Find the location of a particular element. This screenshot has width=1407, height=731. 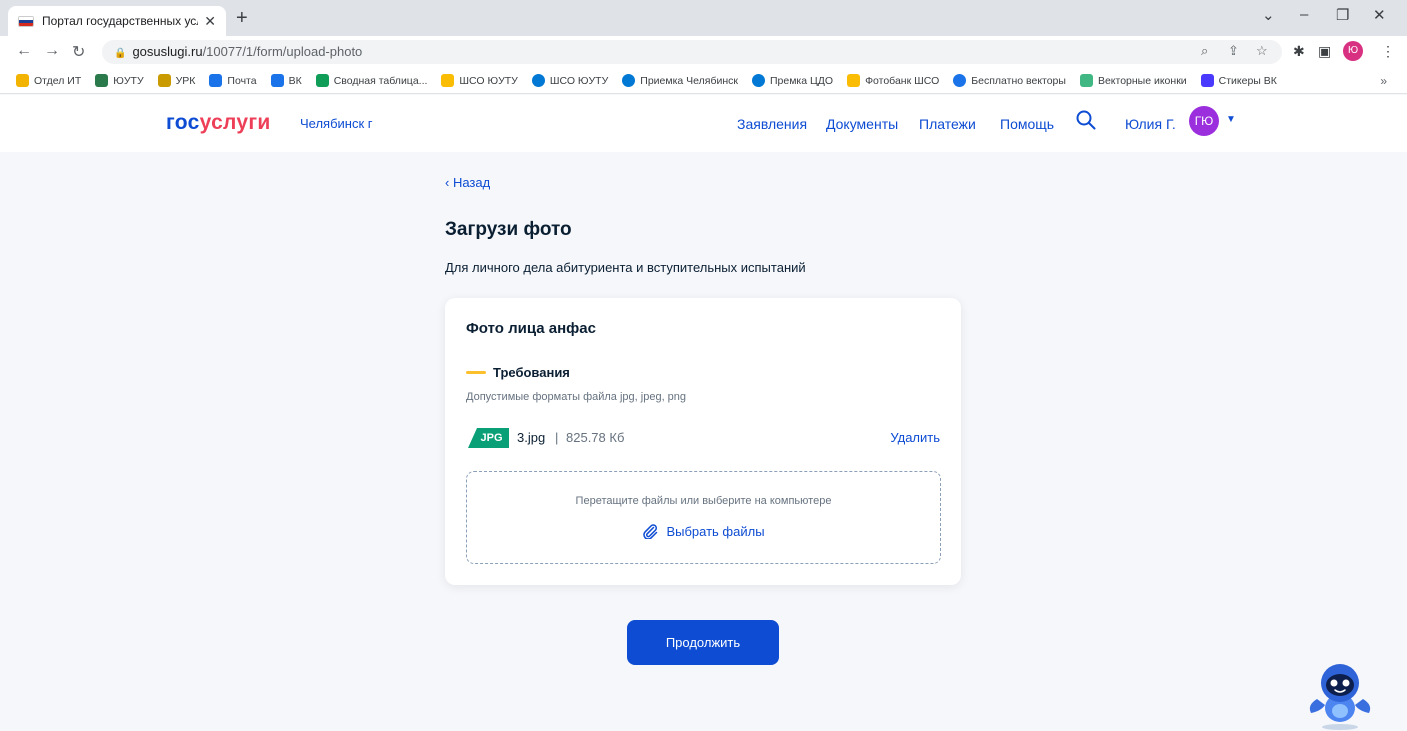

mail-icon is located at coordinates (216, 80).